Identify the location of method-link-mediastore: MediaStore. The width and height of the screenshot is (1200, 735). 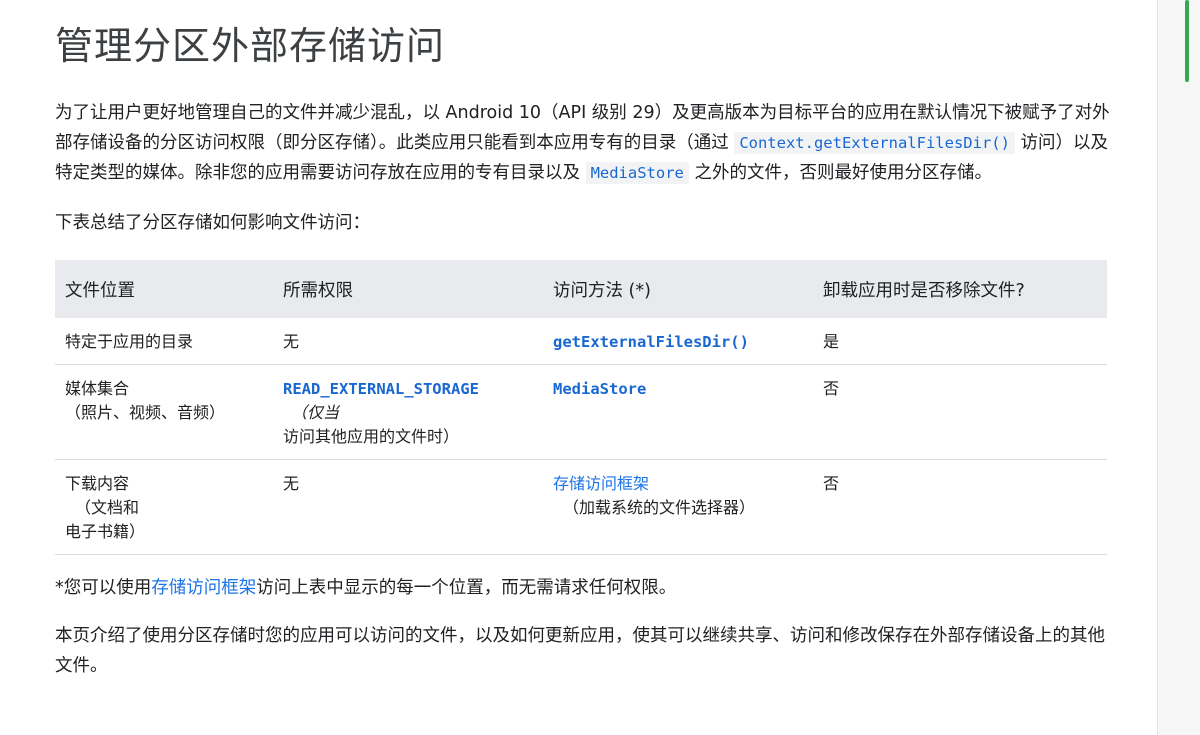
(599, 389).